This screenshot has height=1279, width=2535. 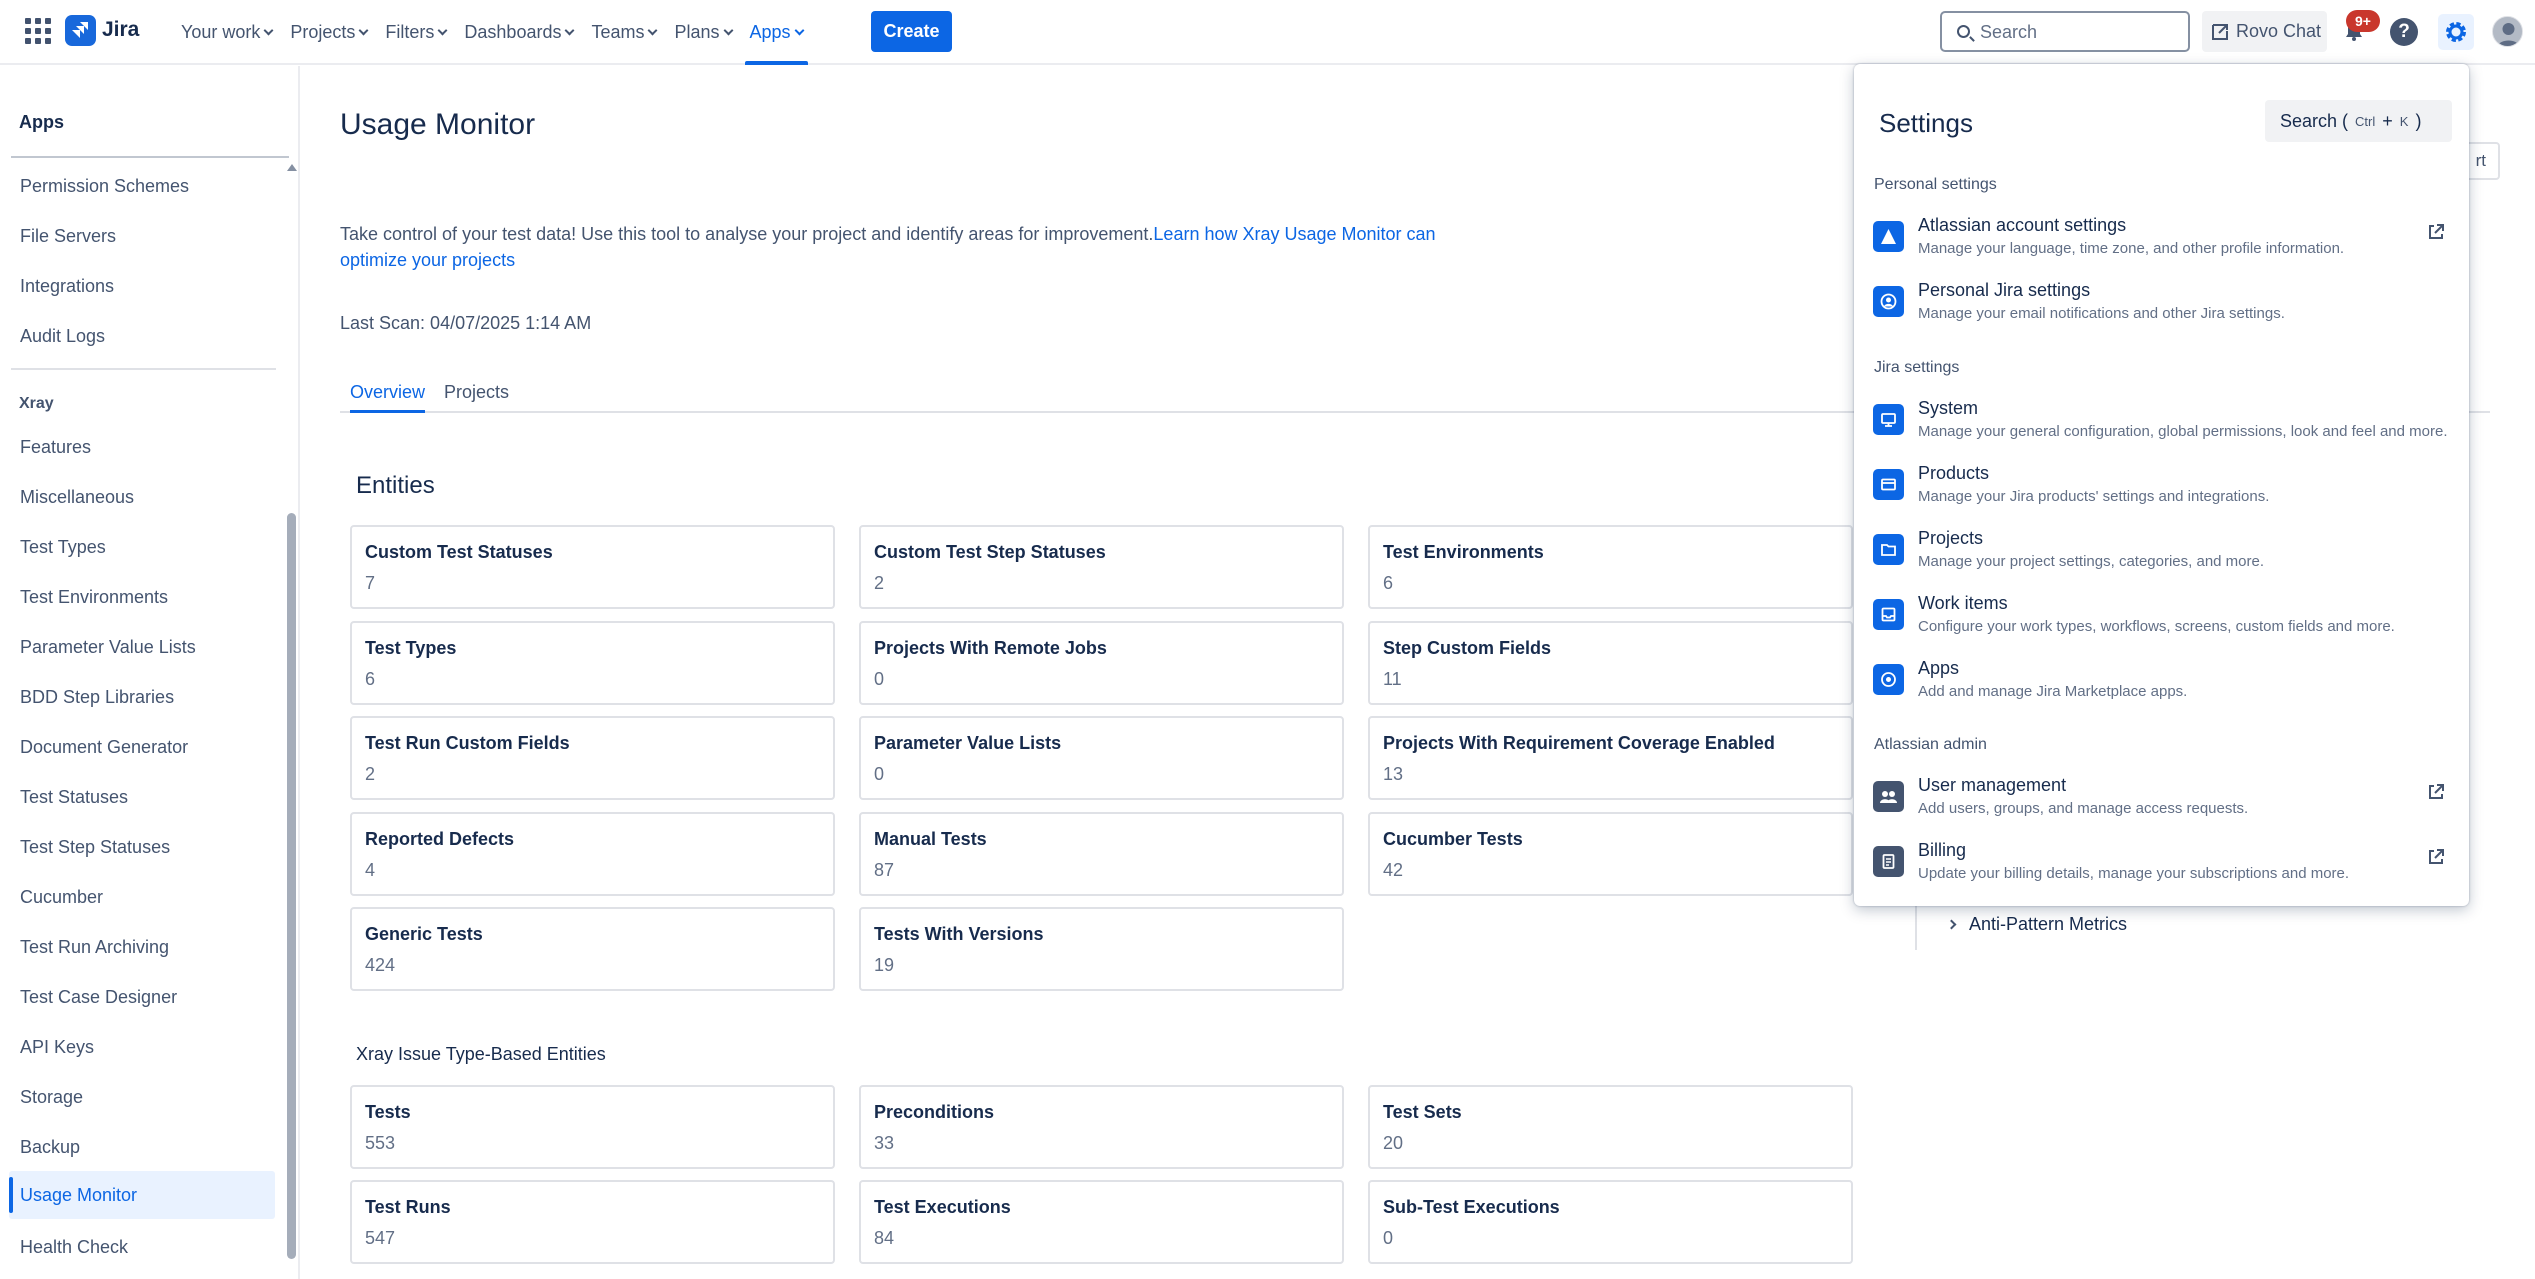 I want to click on nav-filters: Filters, so click(x=415, y=32).